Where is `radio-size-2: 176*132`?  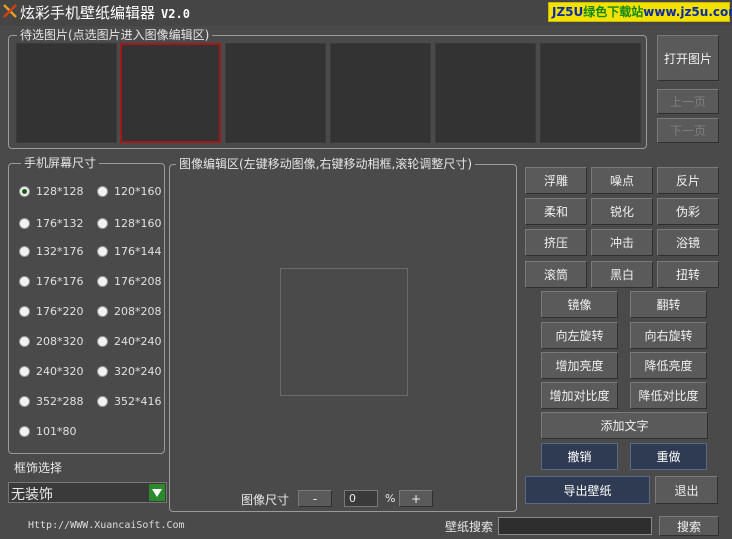 radio-size-2: 176*132 is located at coordinates (51, 223).